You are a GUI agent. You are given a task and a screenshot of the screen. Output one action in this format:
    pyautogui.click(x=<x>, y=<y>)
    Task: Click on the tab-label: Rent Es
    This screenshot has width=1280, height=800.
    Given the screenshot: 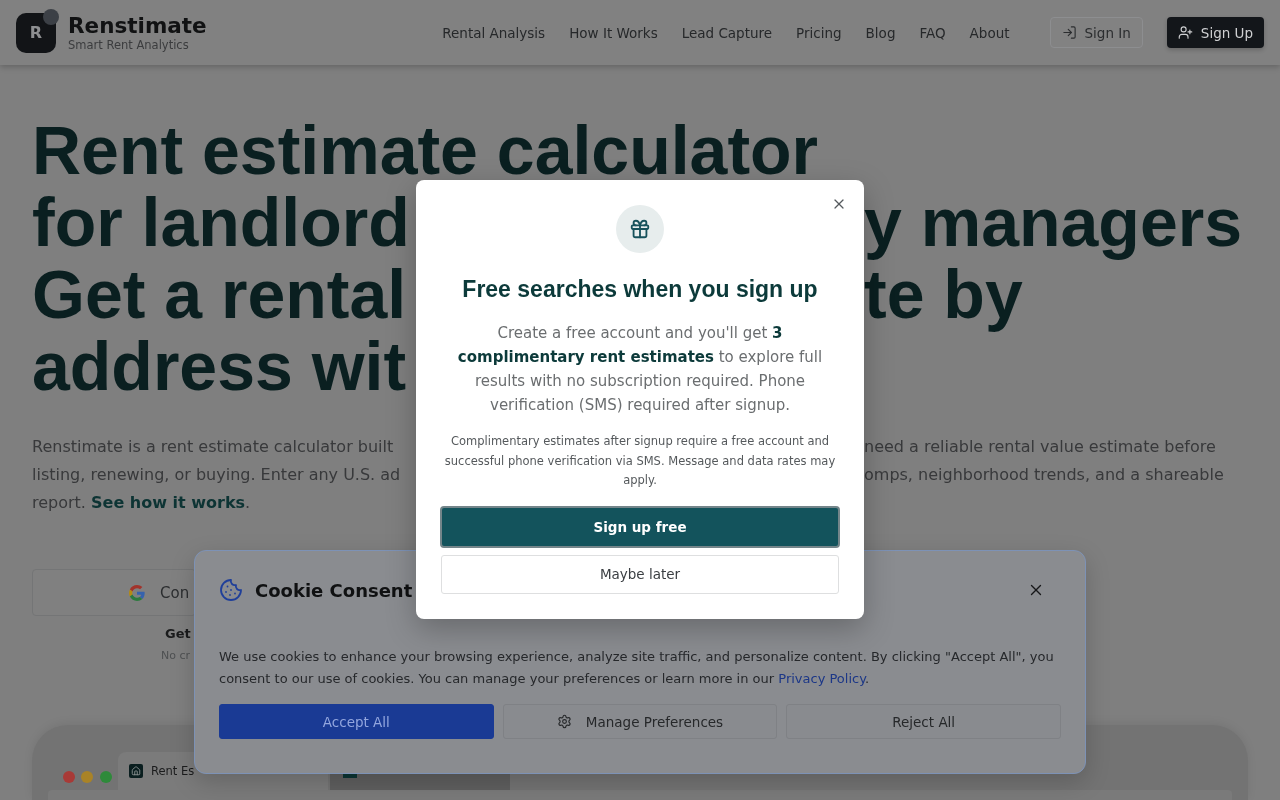 What is the action you would take?
    pyautogui.click(x=173, y=771)
    